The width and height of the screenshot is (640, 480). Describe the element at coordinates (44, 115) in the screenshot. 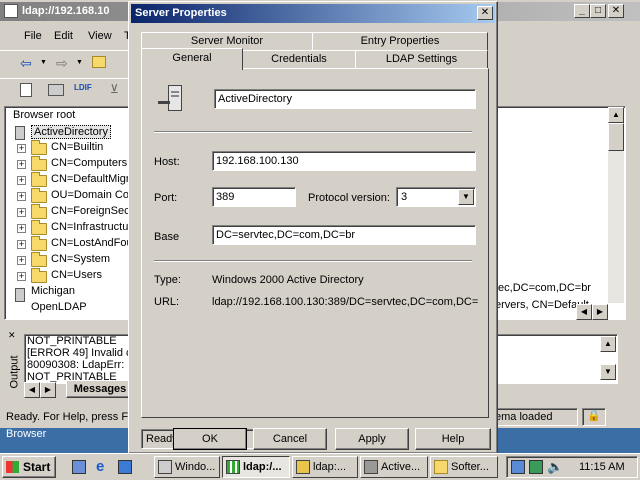

I see `tree-root: Browser root` at that location.